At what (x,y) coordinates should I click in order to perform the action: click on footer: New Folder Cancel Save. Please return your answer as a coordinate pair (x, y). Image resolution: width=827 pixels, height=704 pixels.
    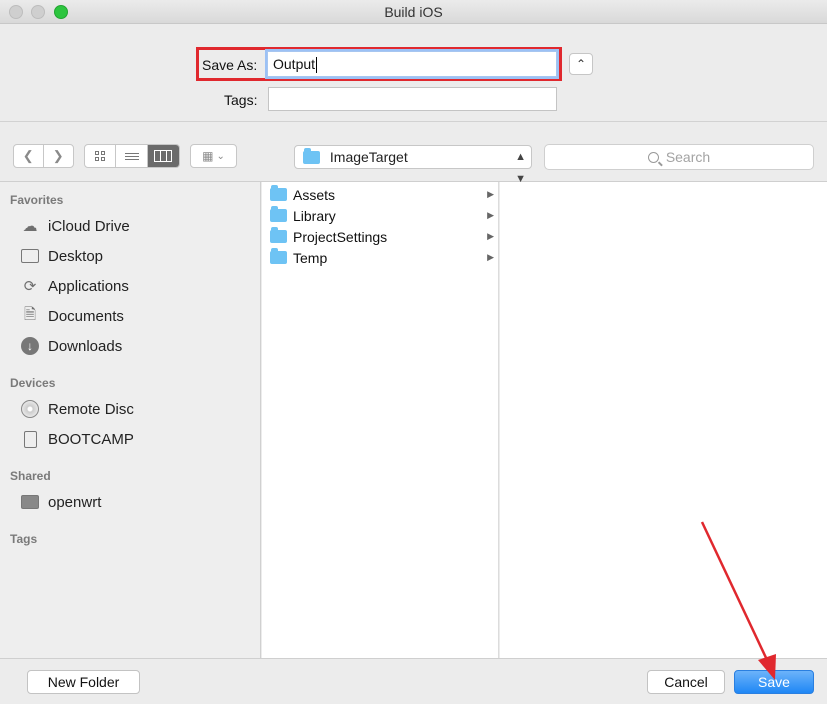
    Looking at the image, I should click on (413, 681).